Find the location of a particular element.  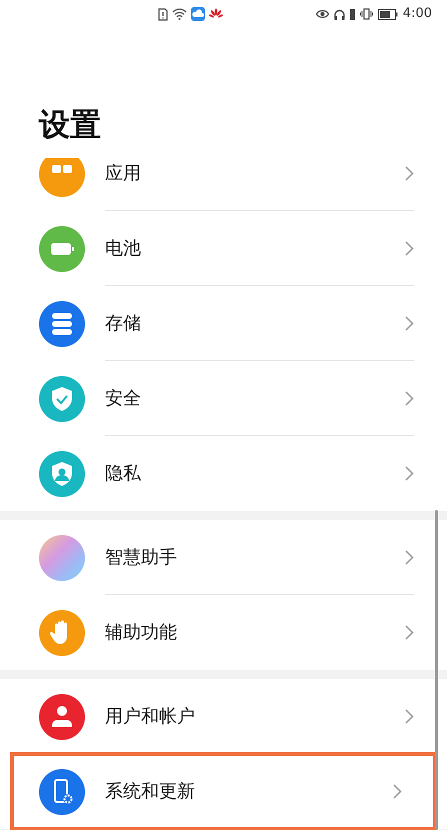

settings-item: 安全 is located at coordinates (223, 398).